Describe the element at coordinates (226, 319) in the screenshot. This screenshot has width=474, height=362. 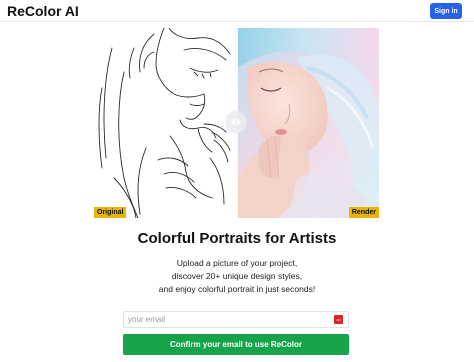
I see `email-field` at that location.